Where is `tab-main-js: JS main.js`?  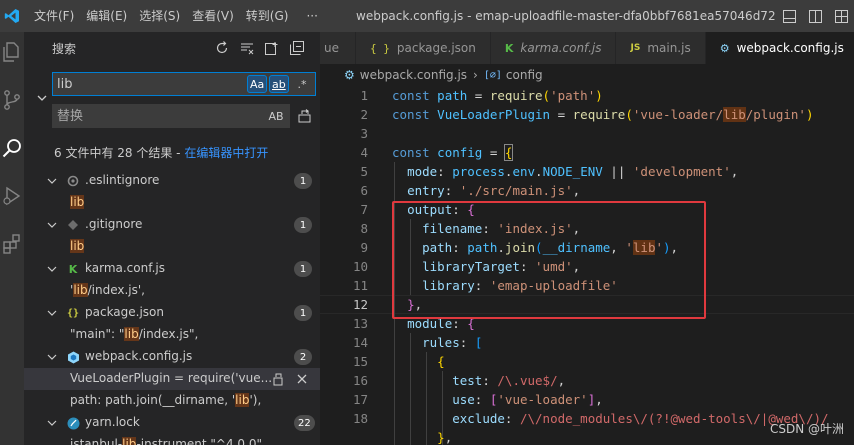 tab-main-js: JS main.js is located at coordinates (661, 48).